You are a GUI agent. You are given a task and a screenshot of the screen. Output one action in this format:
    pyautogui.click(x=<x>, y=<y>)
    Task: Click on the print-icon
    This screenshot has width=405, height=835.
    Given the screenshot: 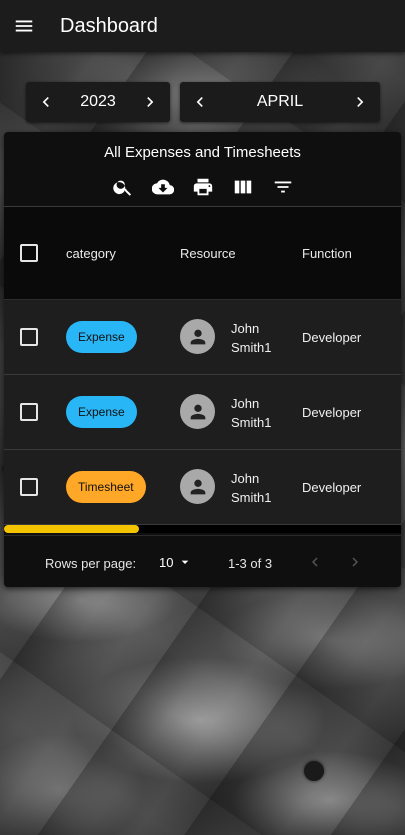 What is the action you would take?
    pyautogui.click(x=202, y=186)
    